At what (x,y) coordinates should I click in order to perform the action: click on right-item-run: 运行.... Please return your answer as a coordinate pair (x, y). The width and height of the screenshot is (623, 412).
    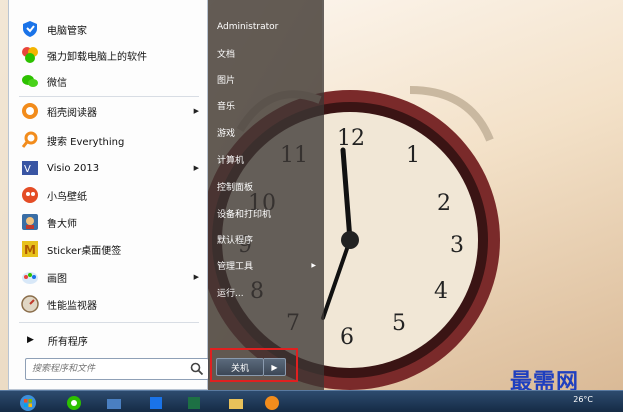
    Looking at the image, I should click on (267, 292).